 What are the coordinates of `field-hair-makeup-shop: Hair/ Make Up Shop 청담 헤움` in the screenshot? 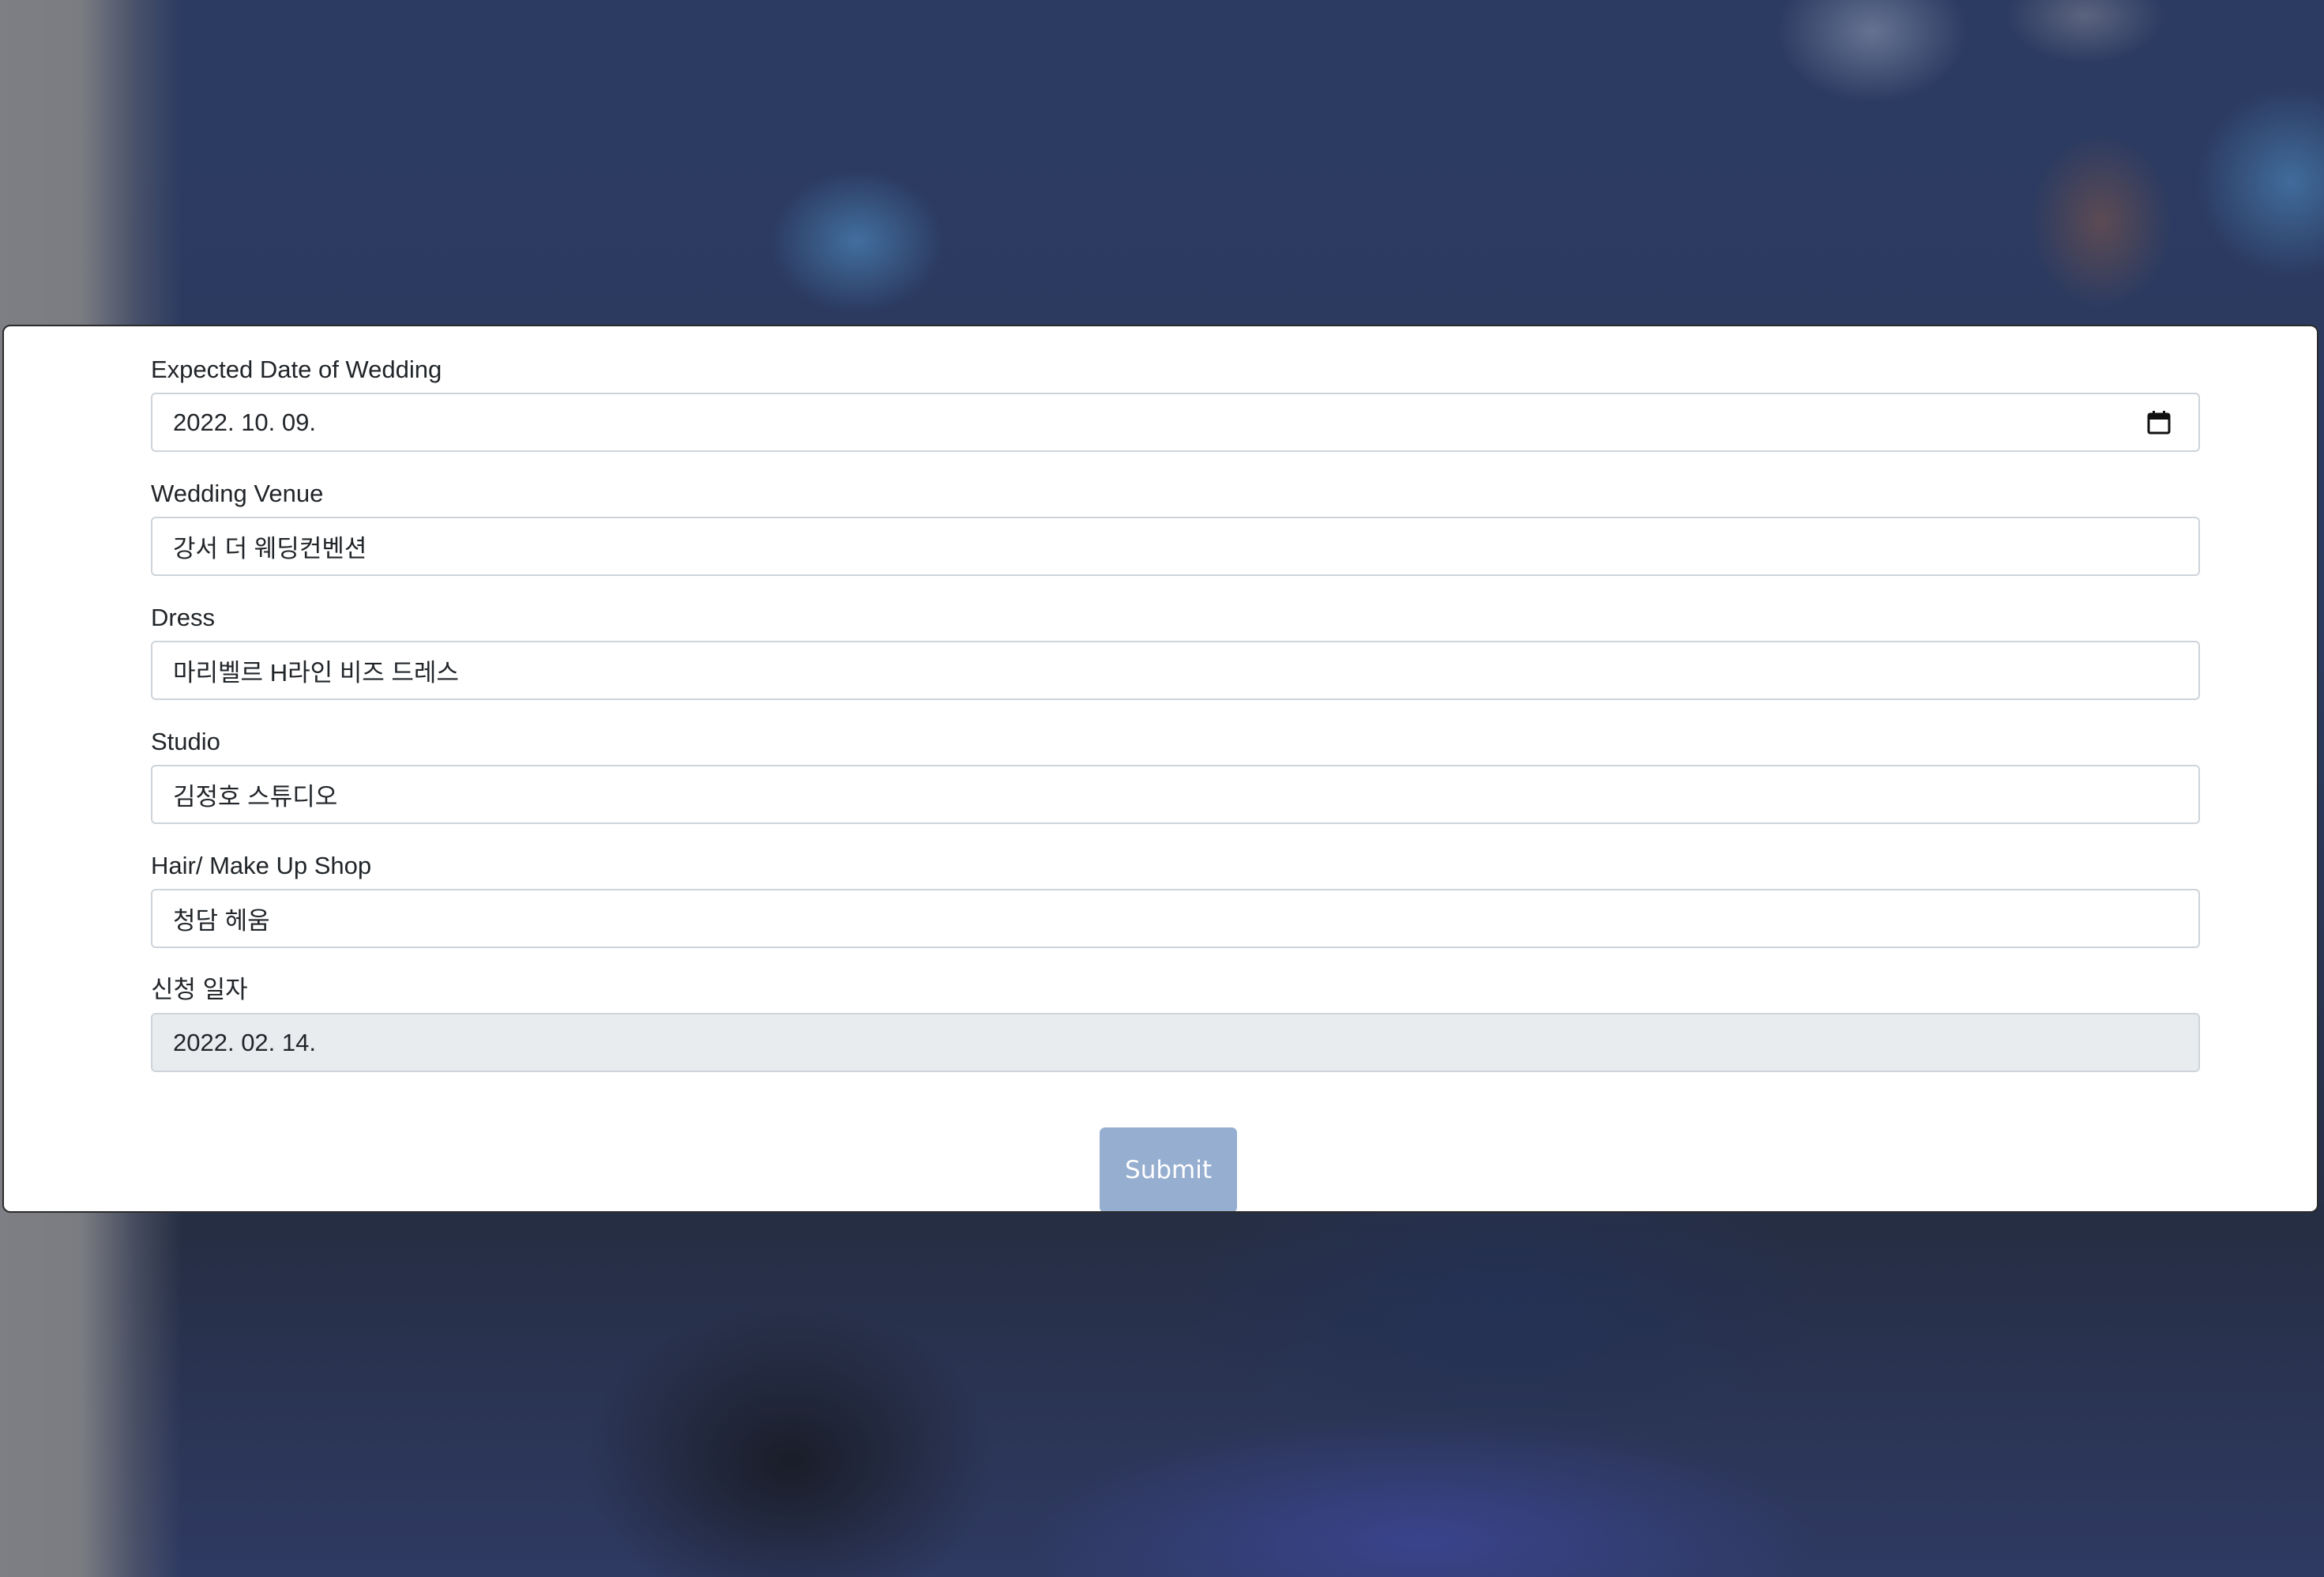 It's located at (1176, 899).